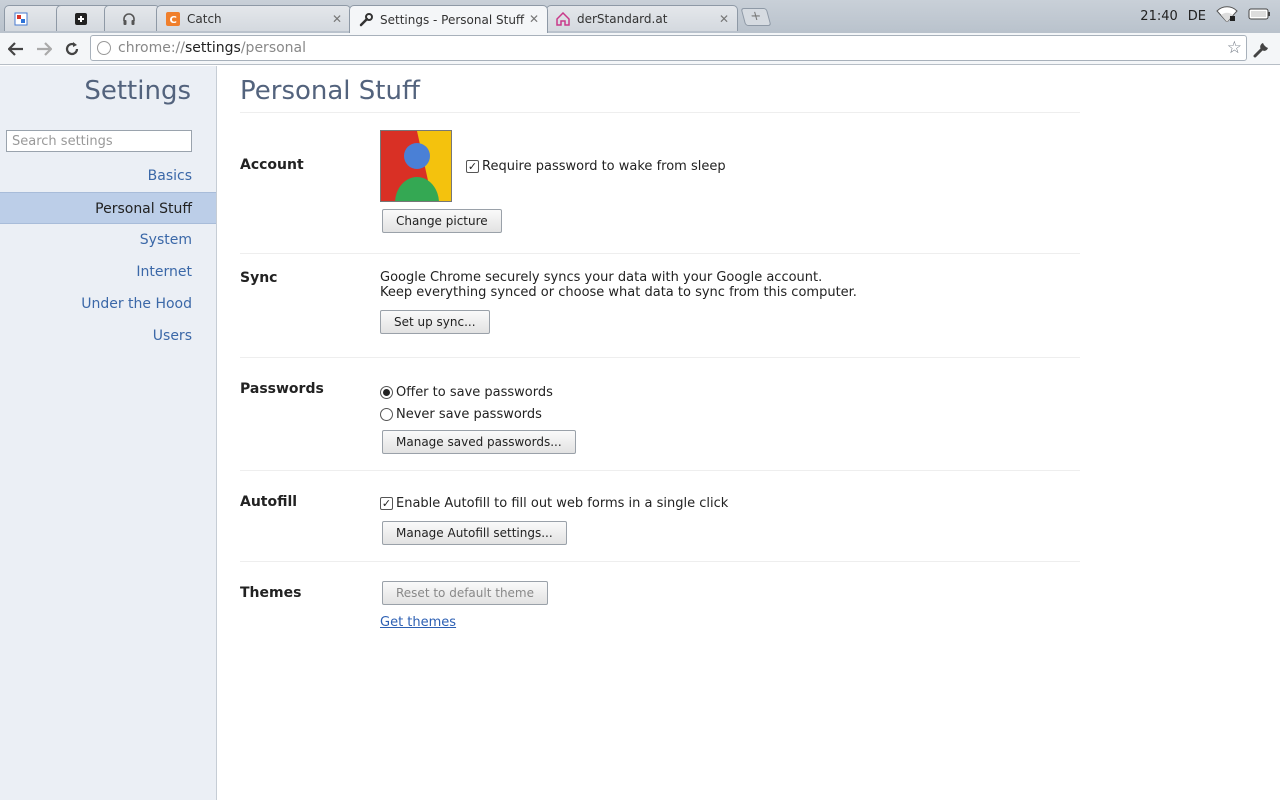  I want to click on bookmark-star-icon: ☆, so click(1234, 48).